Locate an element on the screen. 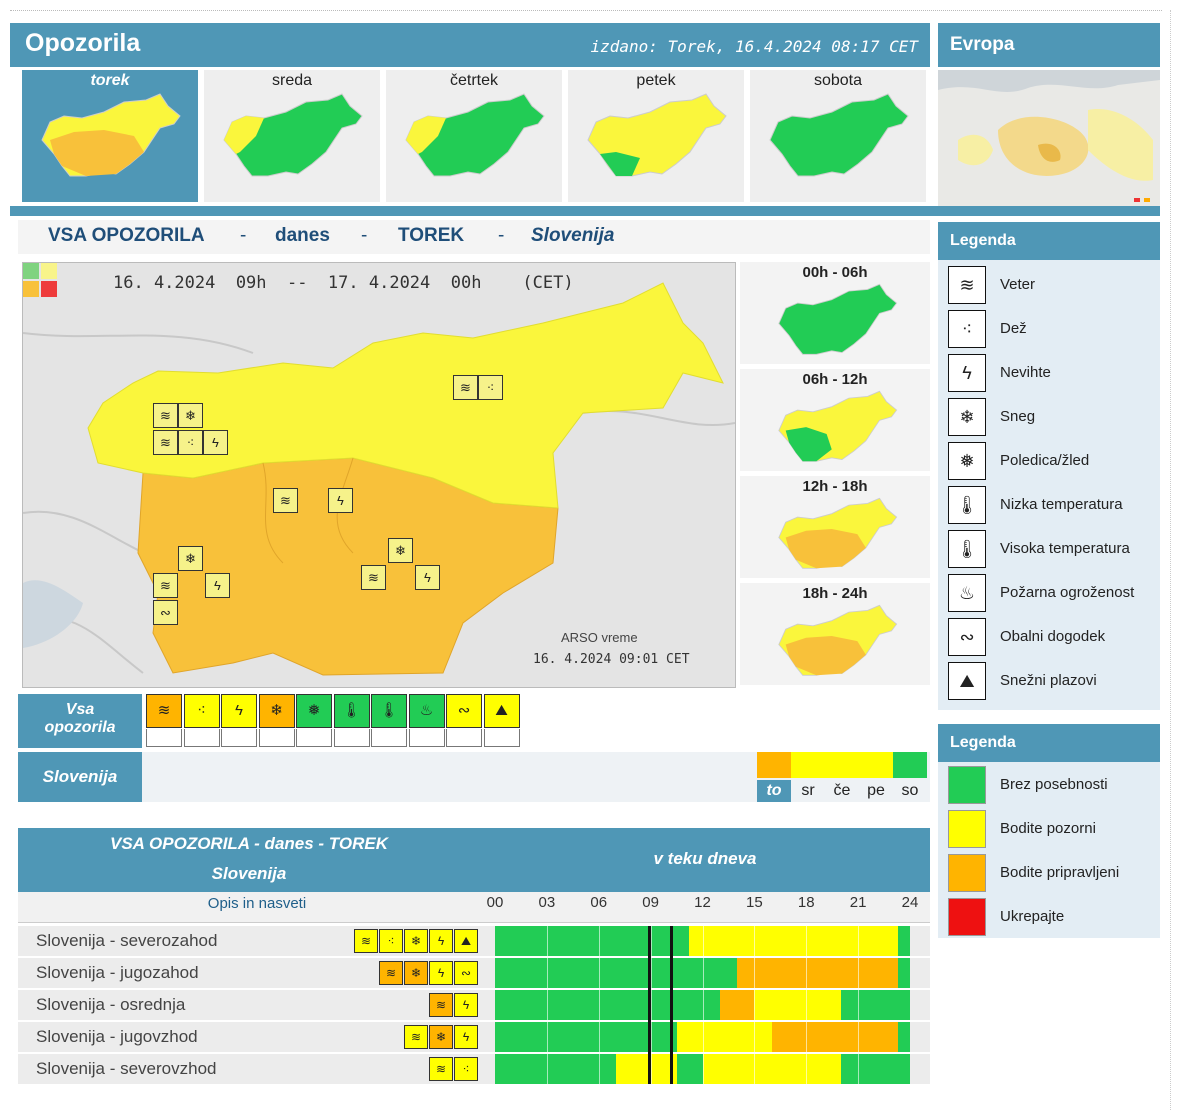 The height and width of the screenshot is (1118, 1200). snow-icon: ❄ is located at coordinates (190, 558).